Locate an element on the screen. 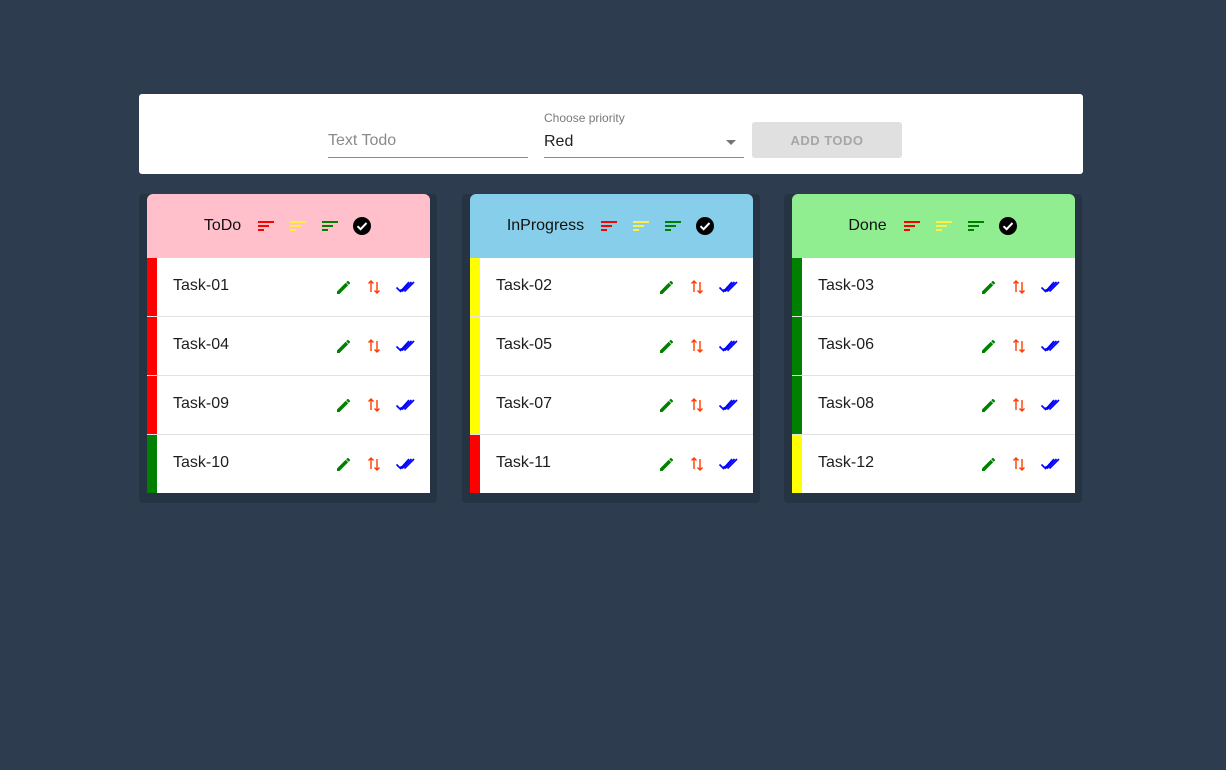  column-title: InProgress is located at coordinates (545, 225).